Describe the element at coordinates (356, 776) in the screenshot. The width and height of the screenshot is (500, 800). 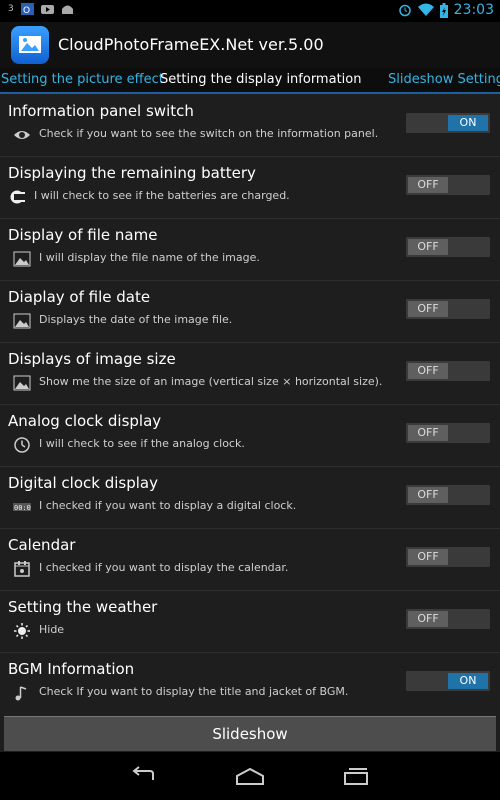
I see `recent-apps-icon` at that location.